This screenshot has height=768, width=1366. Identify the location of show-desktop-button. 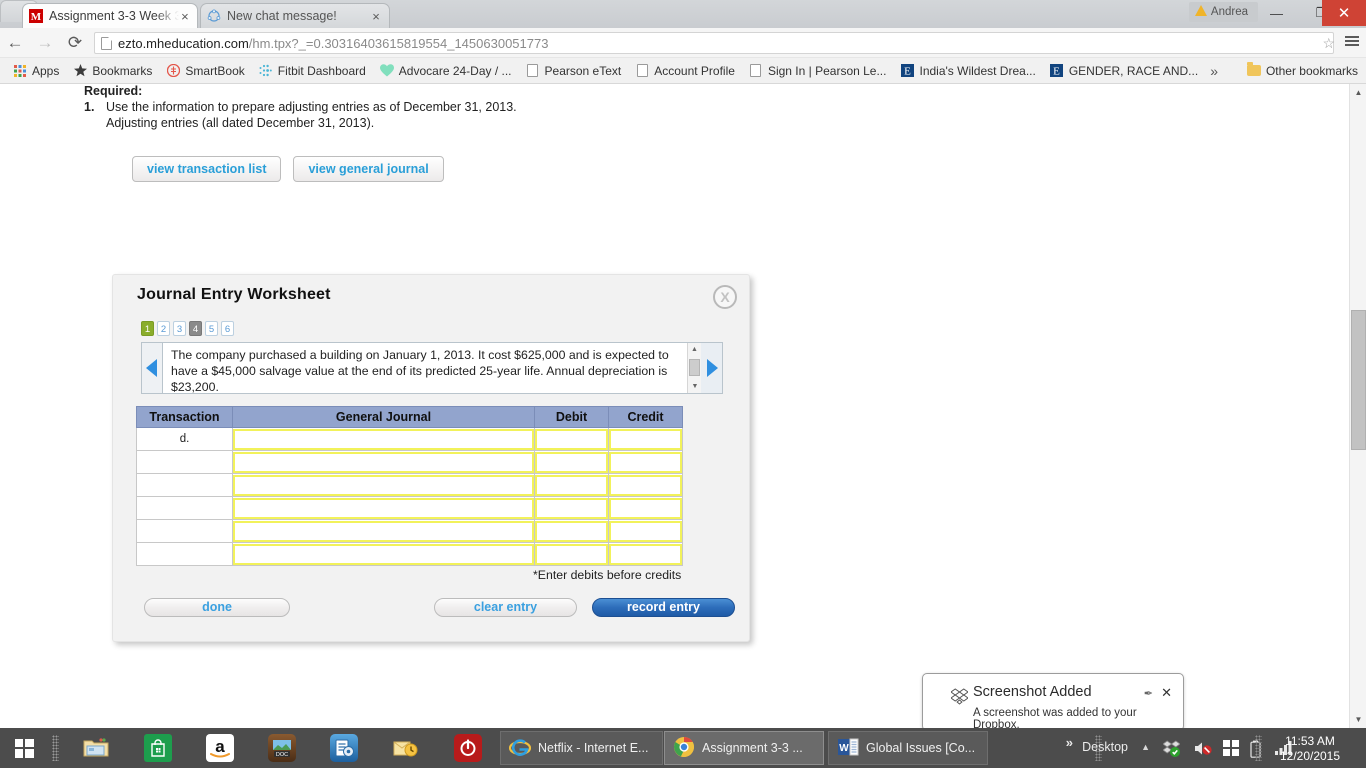
(1258, 748).